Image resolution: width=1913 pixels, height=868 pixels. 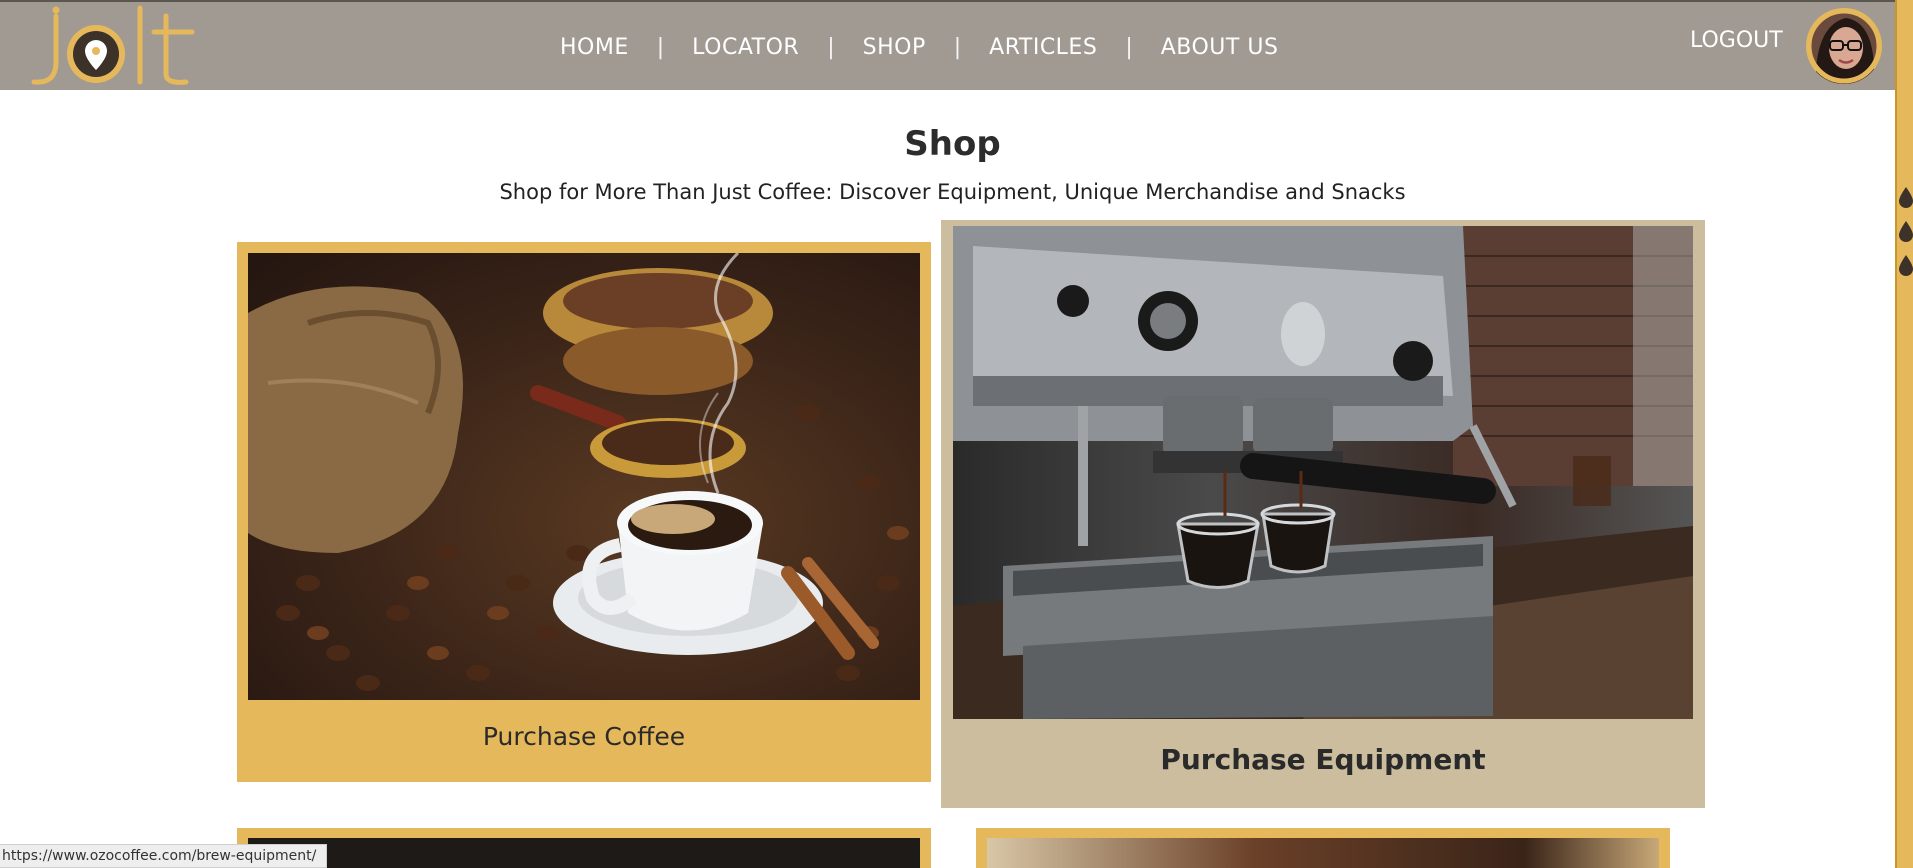 What do you see at coordinates (584, 853) in the screenshot?
I see `next-card-left-photo` at bounding box center [584, 853].